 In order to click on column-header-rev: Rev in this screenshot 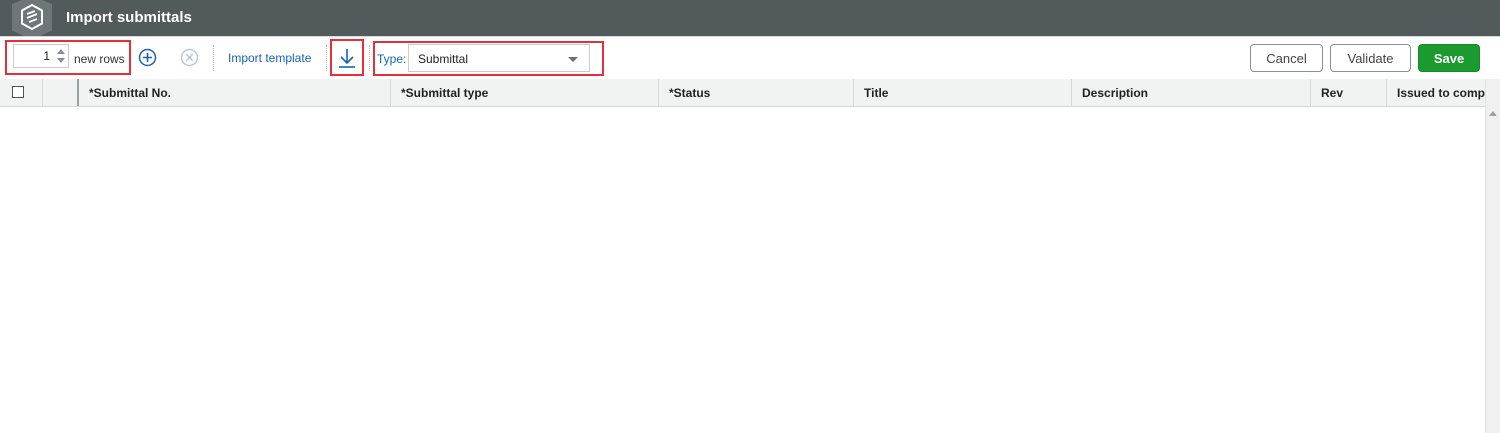, I will do `click(1349, 92)`.